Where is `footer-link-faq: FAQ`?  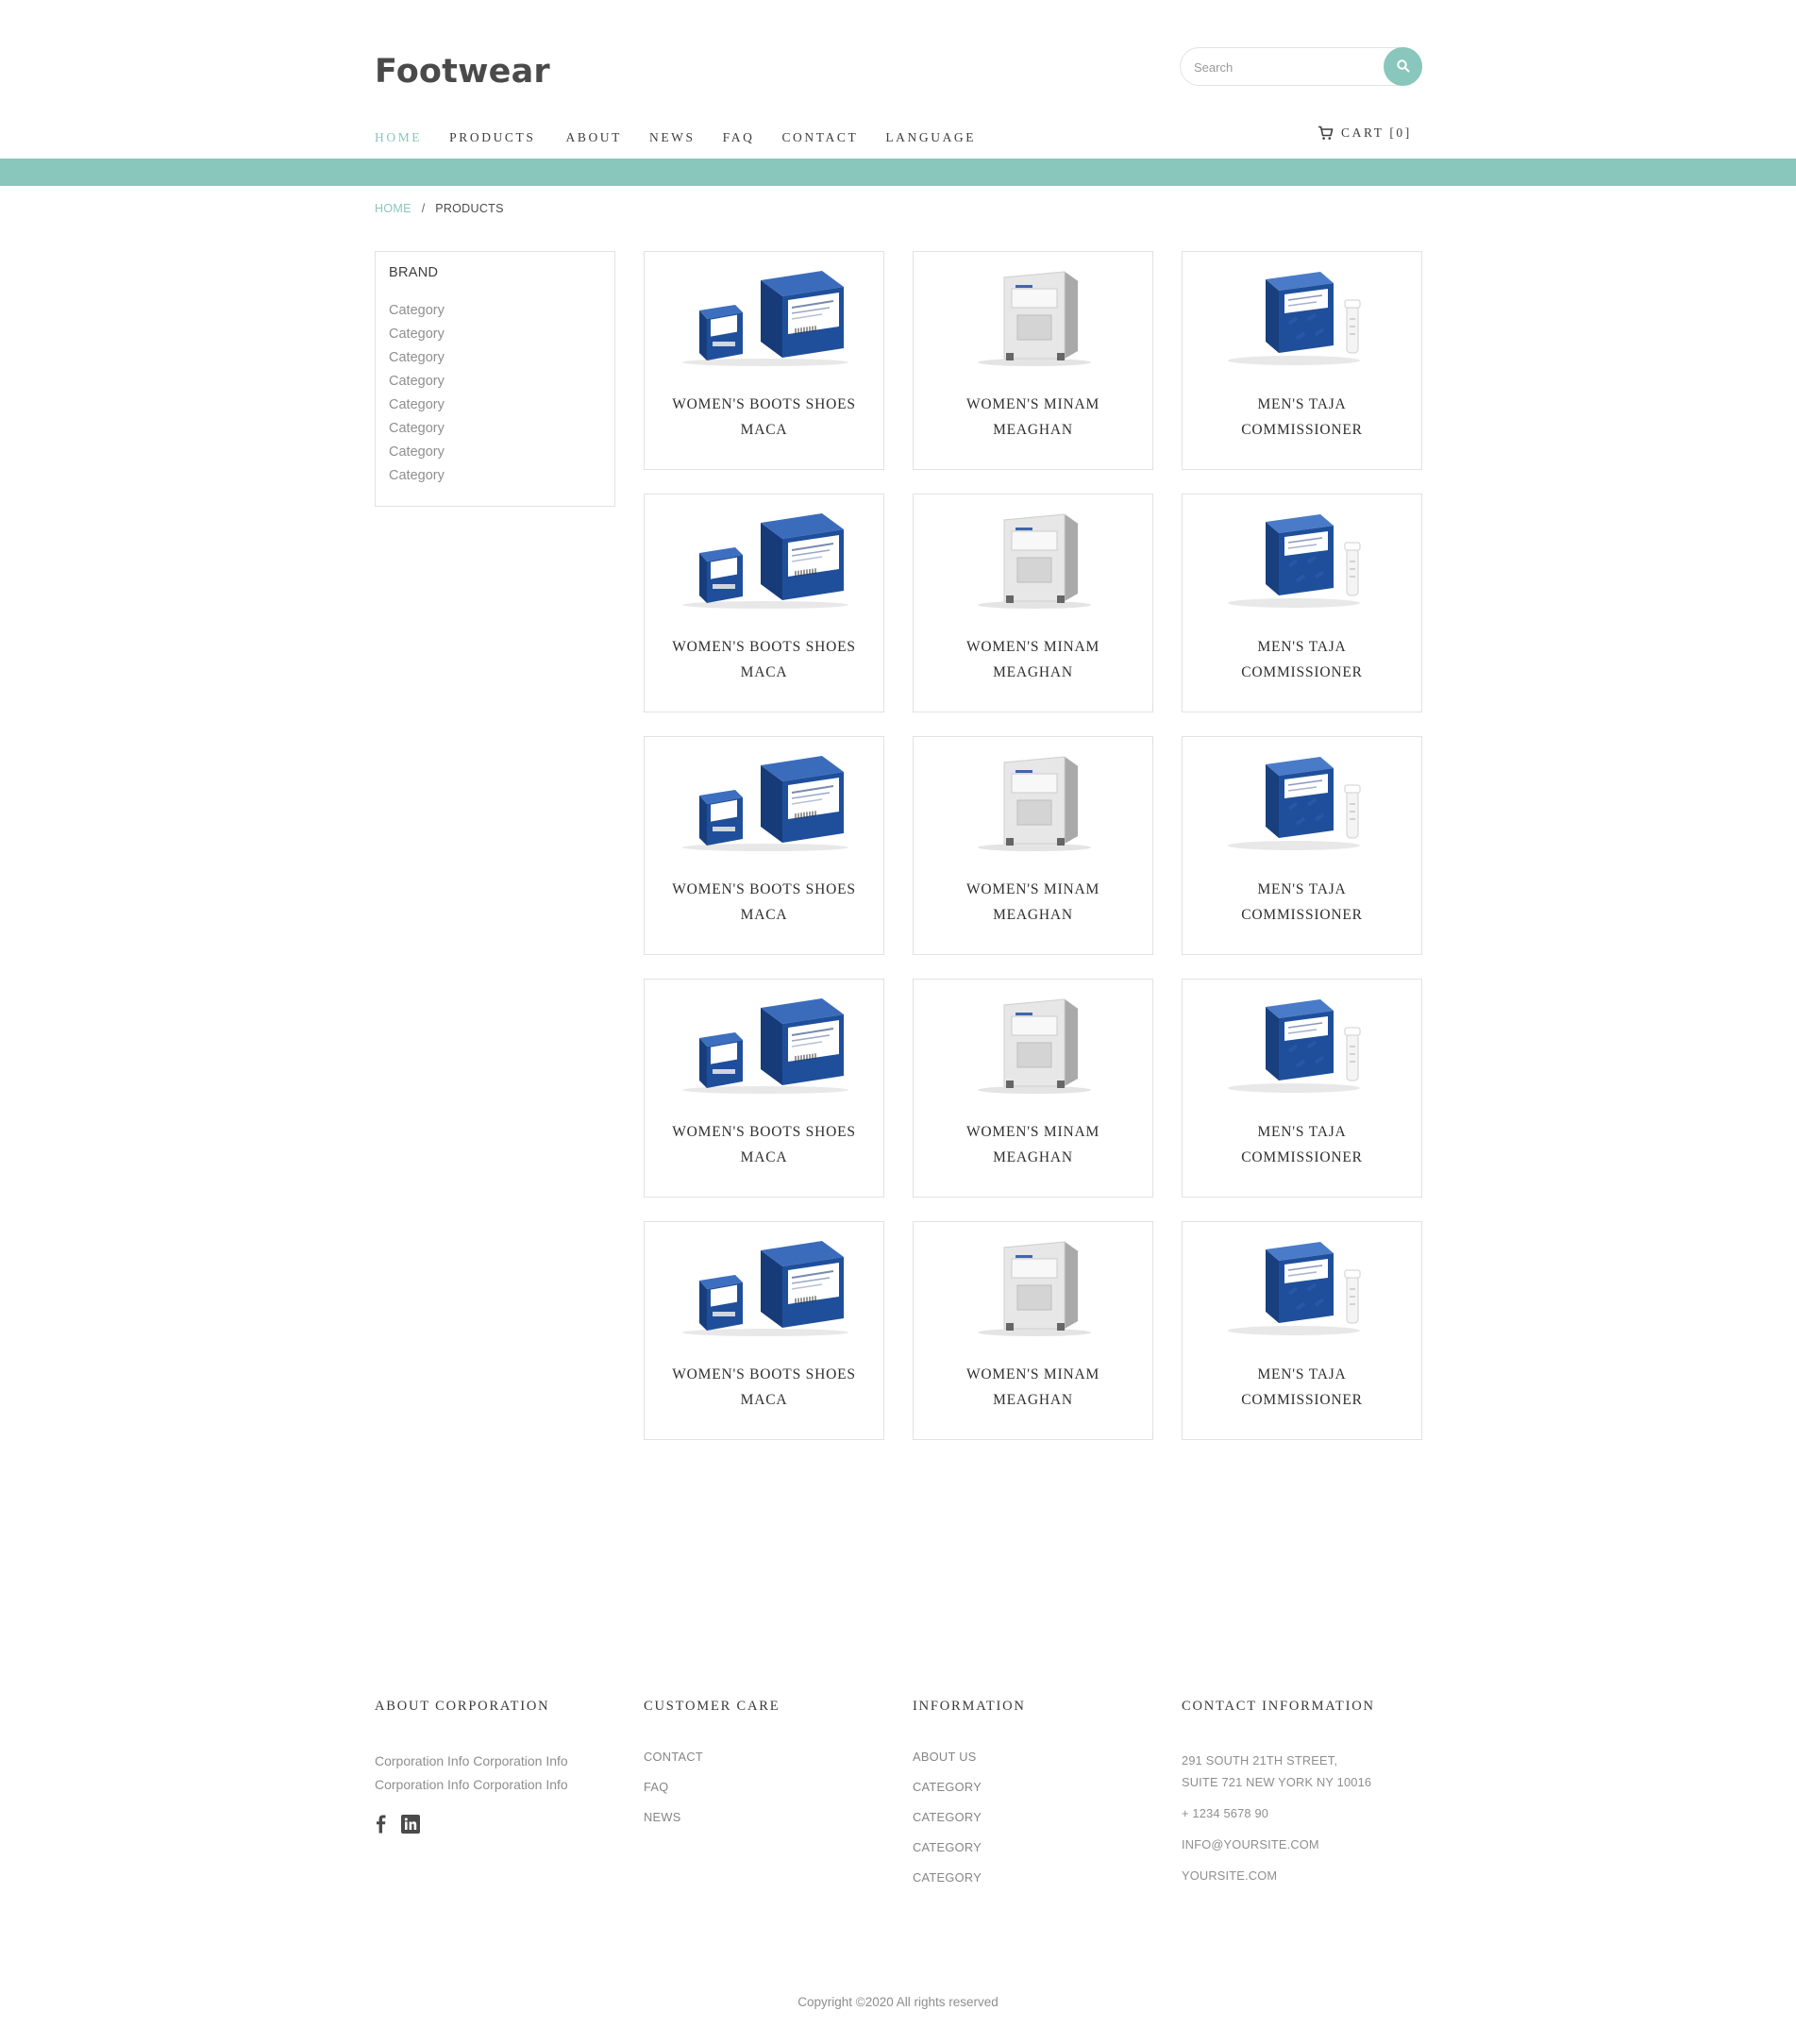
footer-link-faq: FAQ is located at coordinates (764, 1787).